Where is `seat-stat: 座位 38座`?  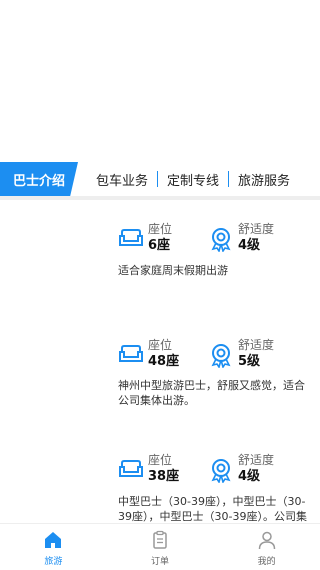
seat-stat: 座位 38座 is located at coordinates (148, 469).